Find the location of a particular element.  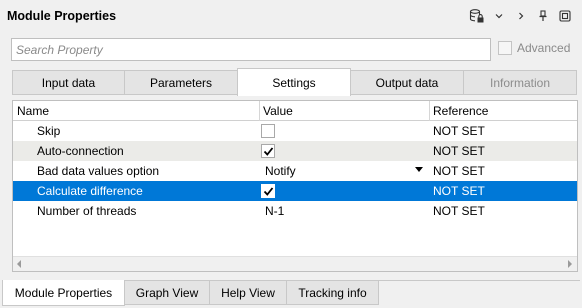

bad-data-dropdown-value: Notify is located at coordinates (280, 171).